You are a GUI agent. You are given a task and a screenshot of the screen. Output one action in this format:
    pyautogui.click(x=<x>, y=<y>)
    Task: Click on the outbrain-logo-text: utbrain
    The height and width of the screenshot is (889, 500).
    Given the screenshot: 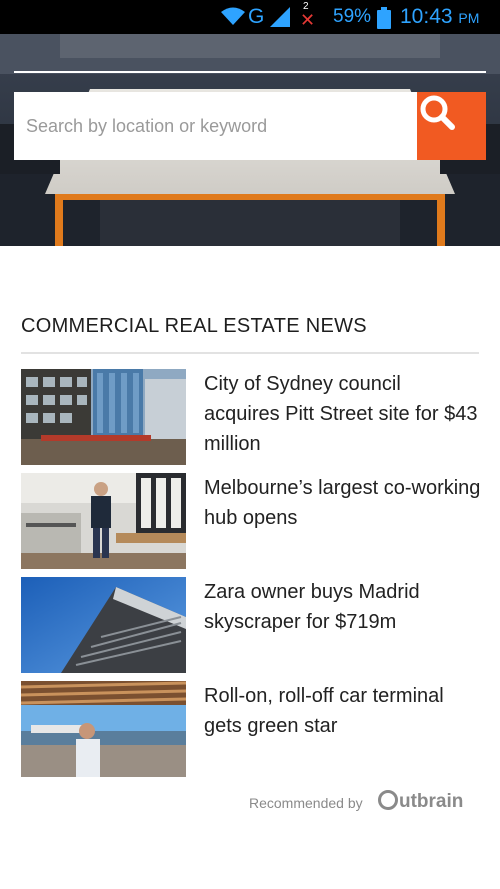 What is the action you would take?
    pyautogui.click(x=431, y=801)
    